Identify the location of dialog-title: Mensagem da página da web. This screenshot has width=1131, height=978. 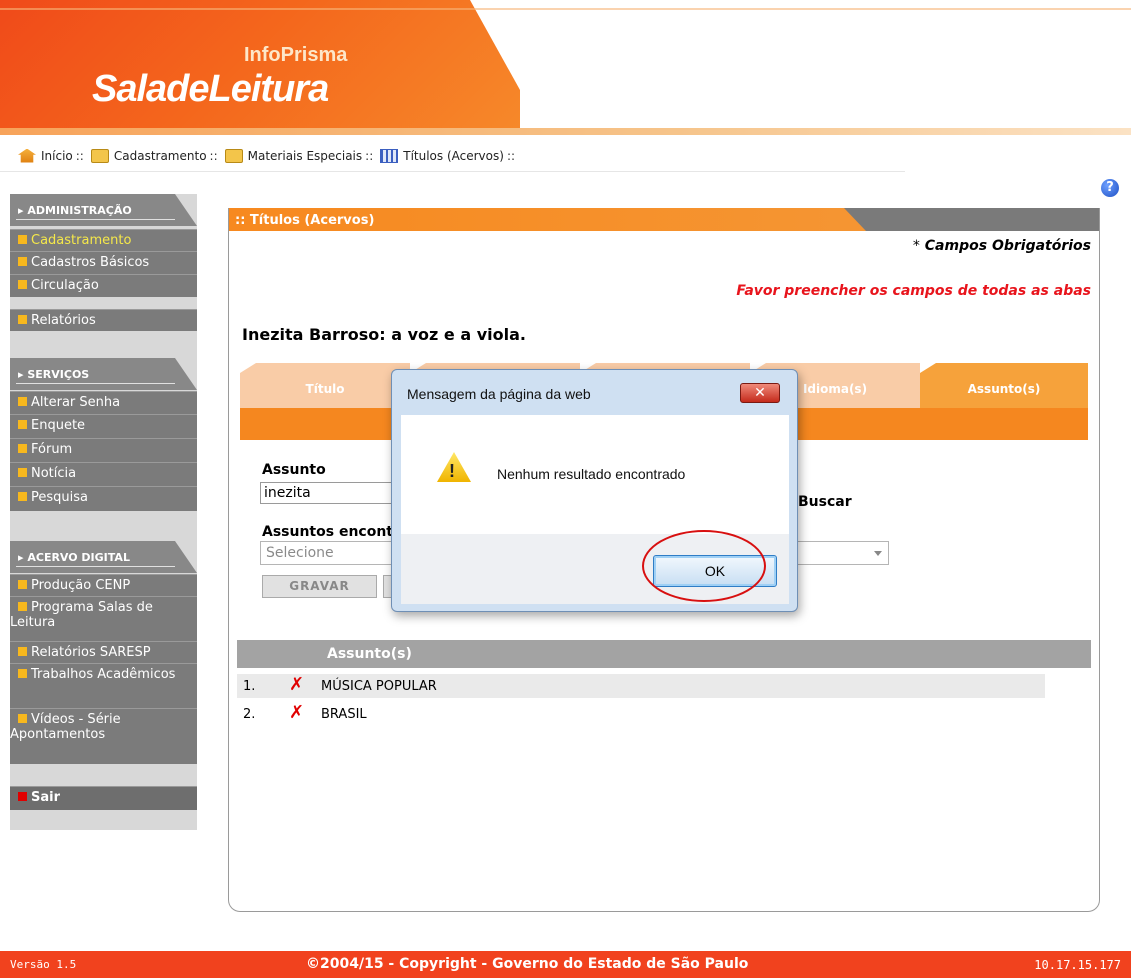
(499, 394).